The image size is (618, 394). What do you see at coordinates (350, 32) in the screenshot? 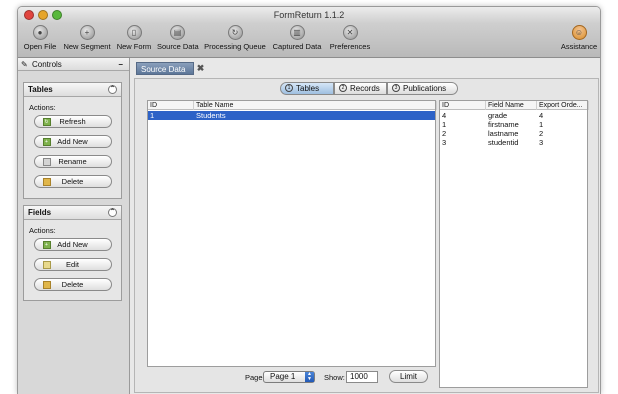
I see `preferences-icon: ✕` at bounding box center [350, 32].